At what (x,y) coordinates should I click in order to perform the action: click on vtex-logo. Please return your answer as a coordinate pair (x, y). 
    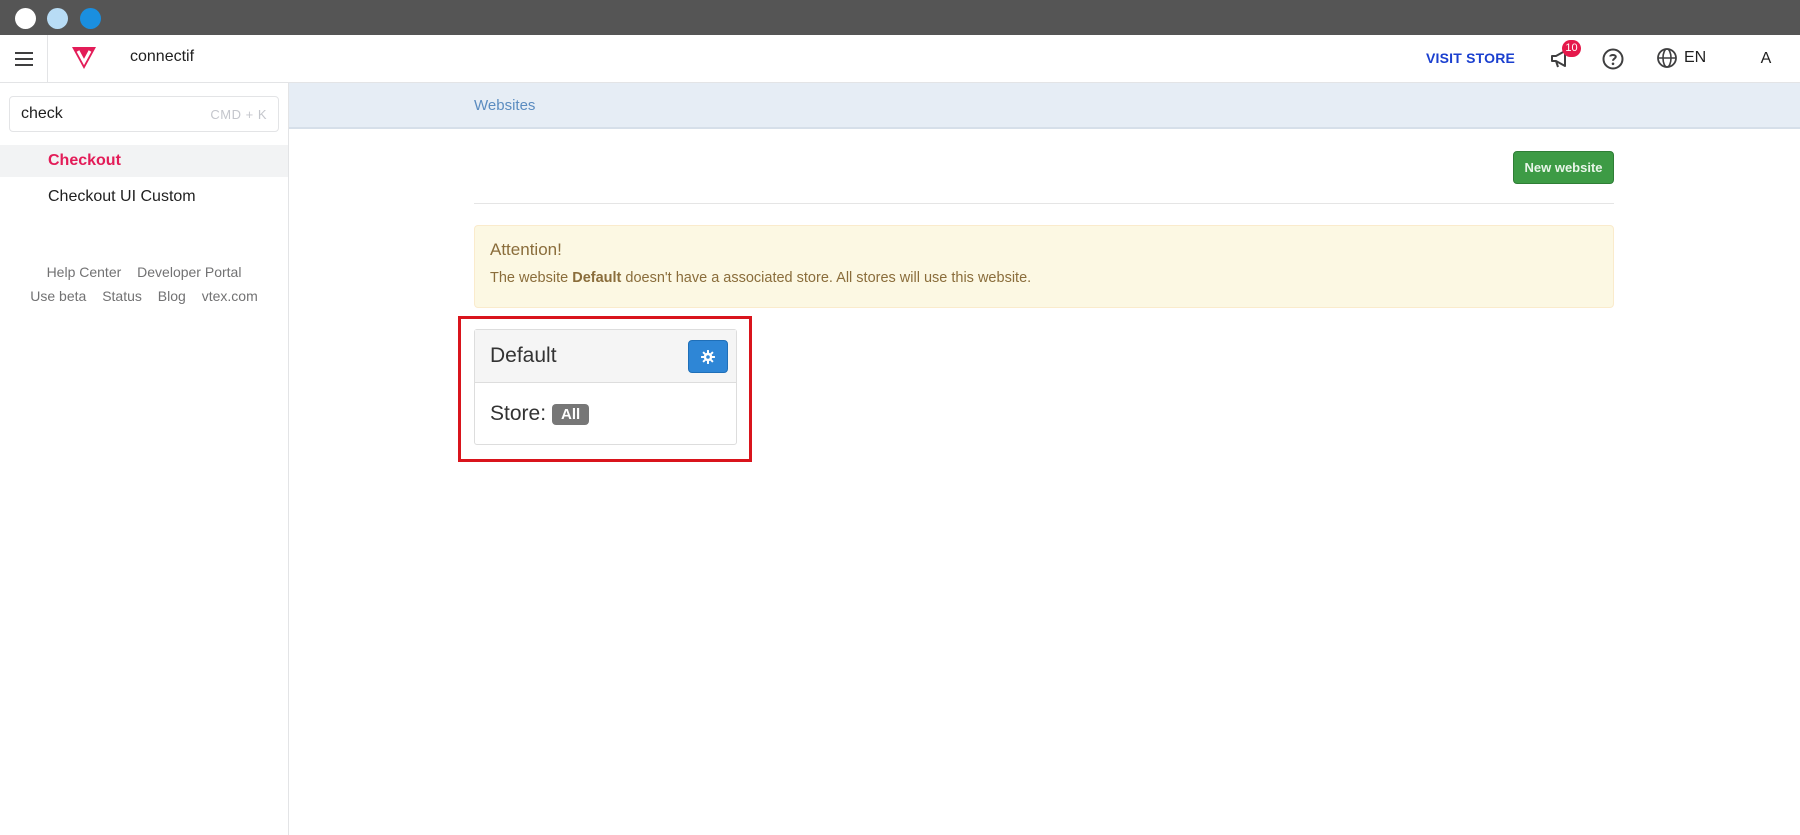
    Looking at the image, I should click on (84, 58).